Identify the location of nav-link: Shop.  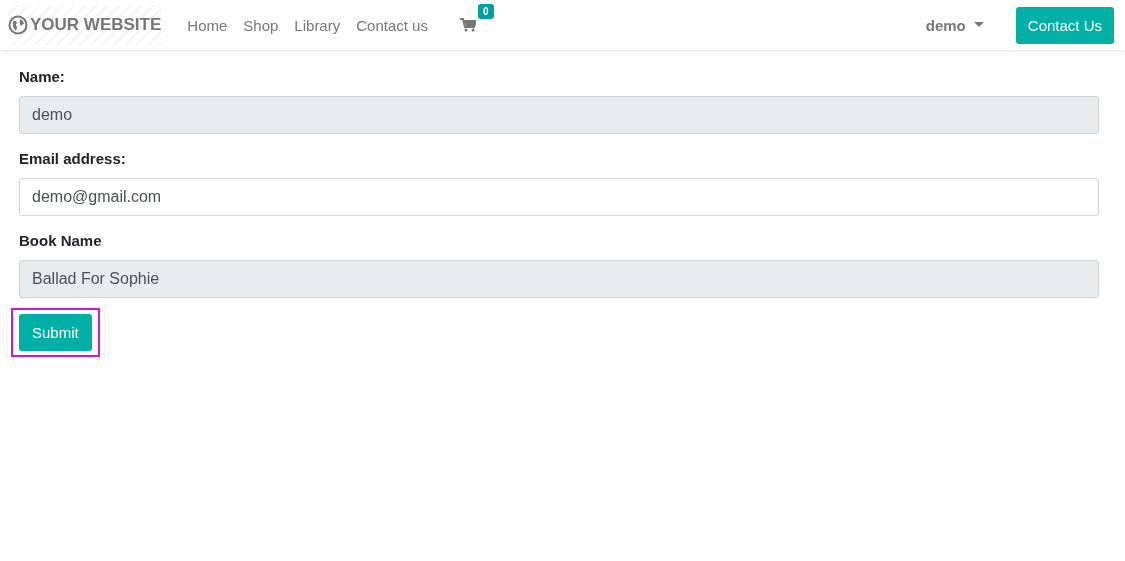
(261, 25).